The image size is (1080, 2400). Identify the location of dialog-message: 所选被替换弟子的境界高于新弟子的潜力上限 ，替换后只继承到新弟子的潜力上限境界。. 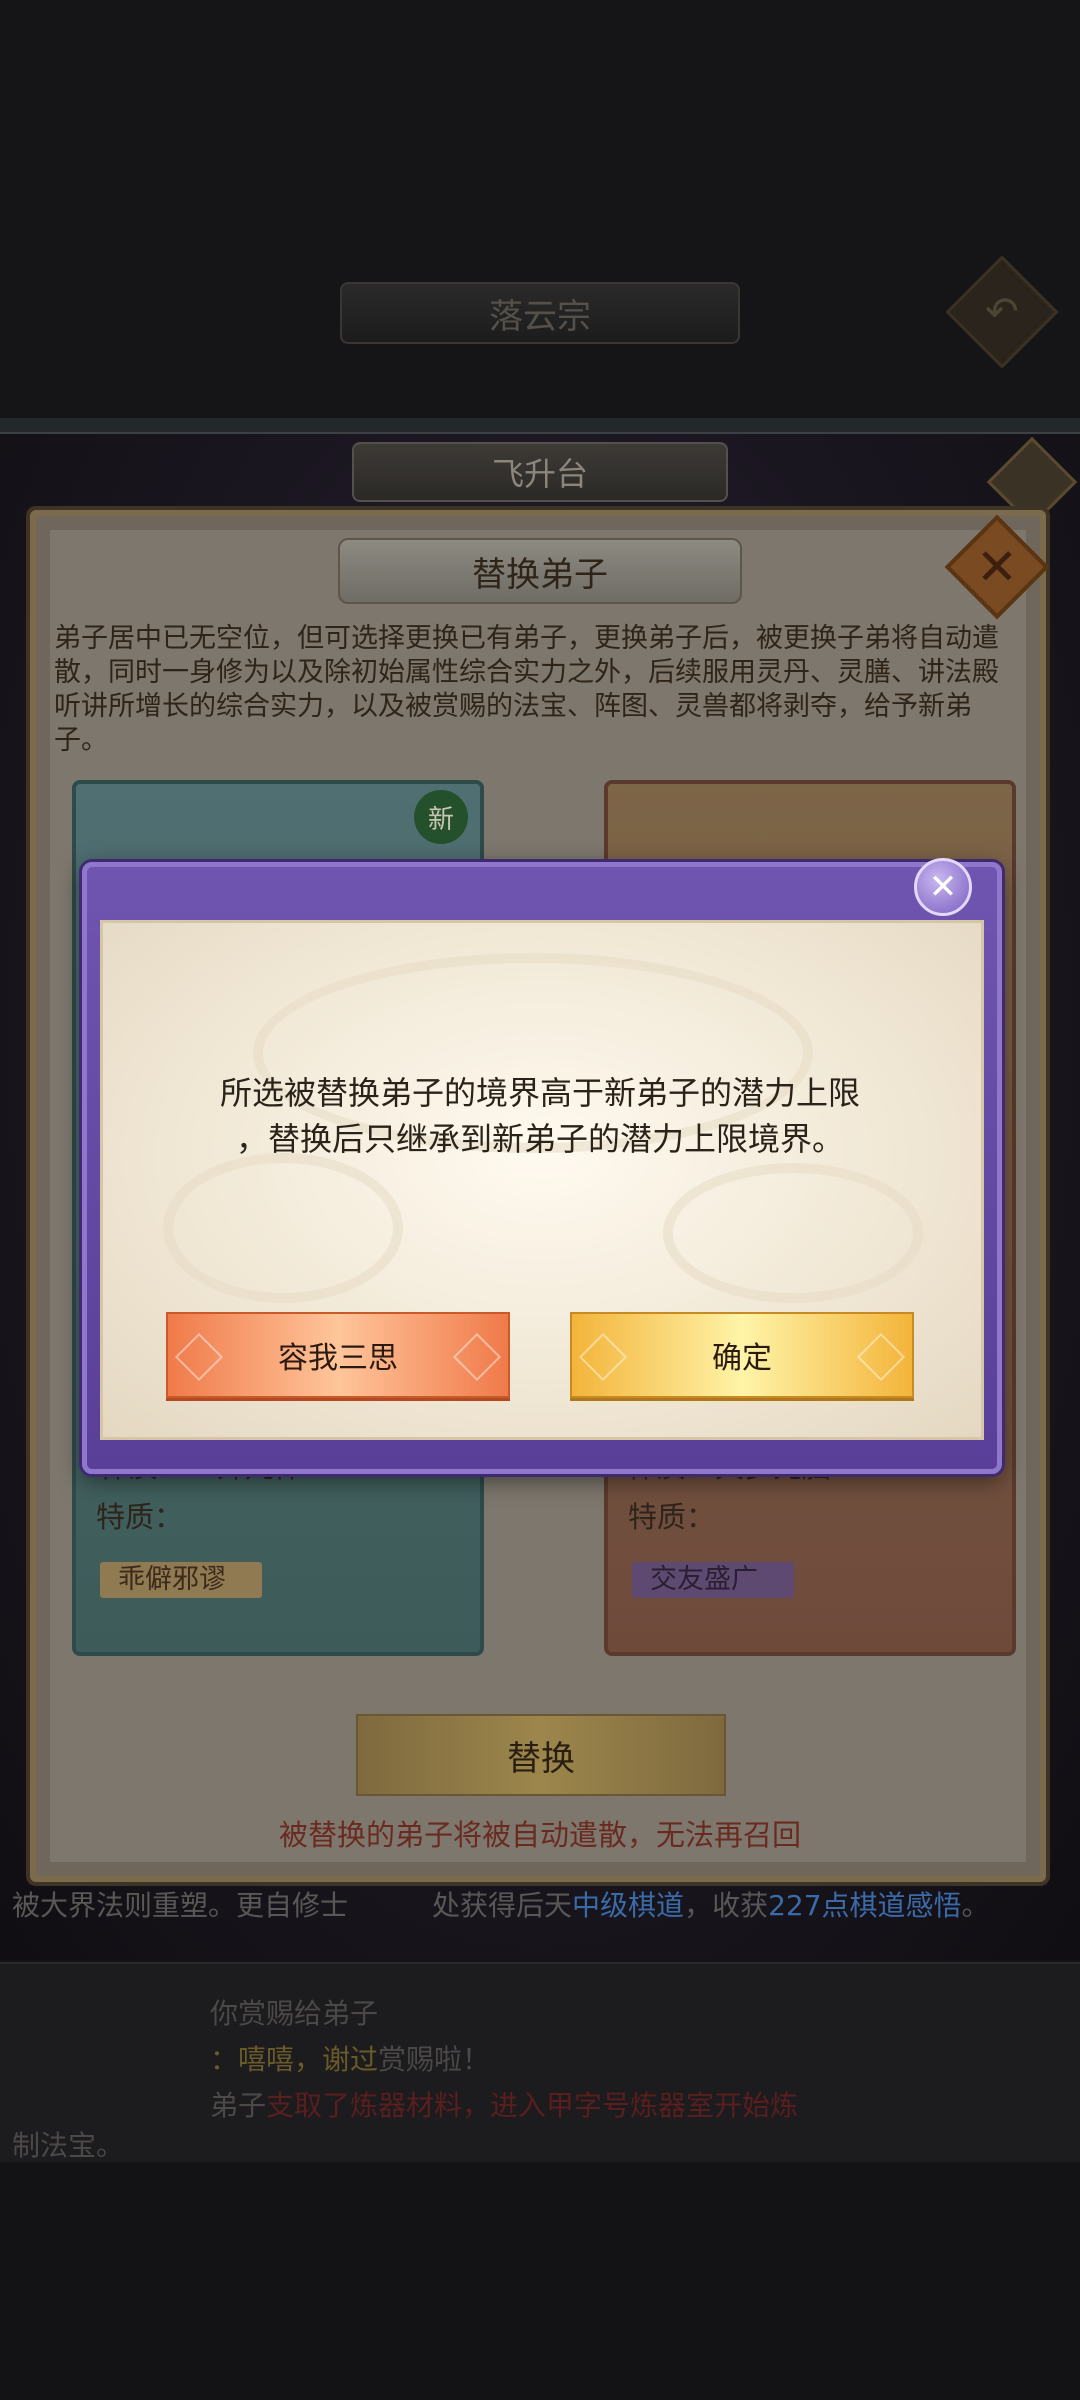
(540, 1116).